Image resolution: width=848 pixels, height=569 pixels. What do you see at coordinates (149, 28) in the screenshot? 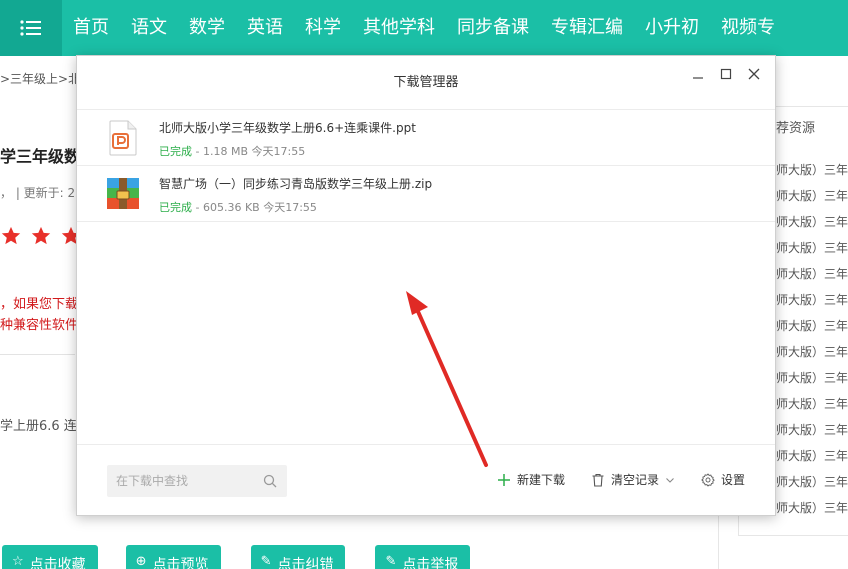
I see `nav-item-chinese: 语文` at bounding box center [149, 28].